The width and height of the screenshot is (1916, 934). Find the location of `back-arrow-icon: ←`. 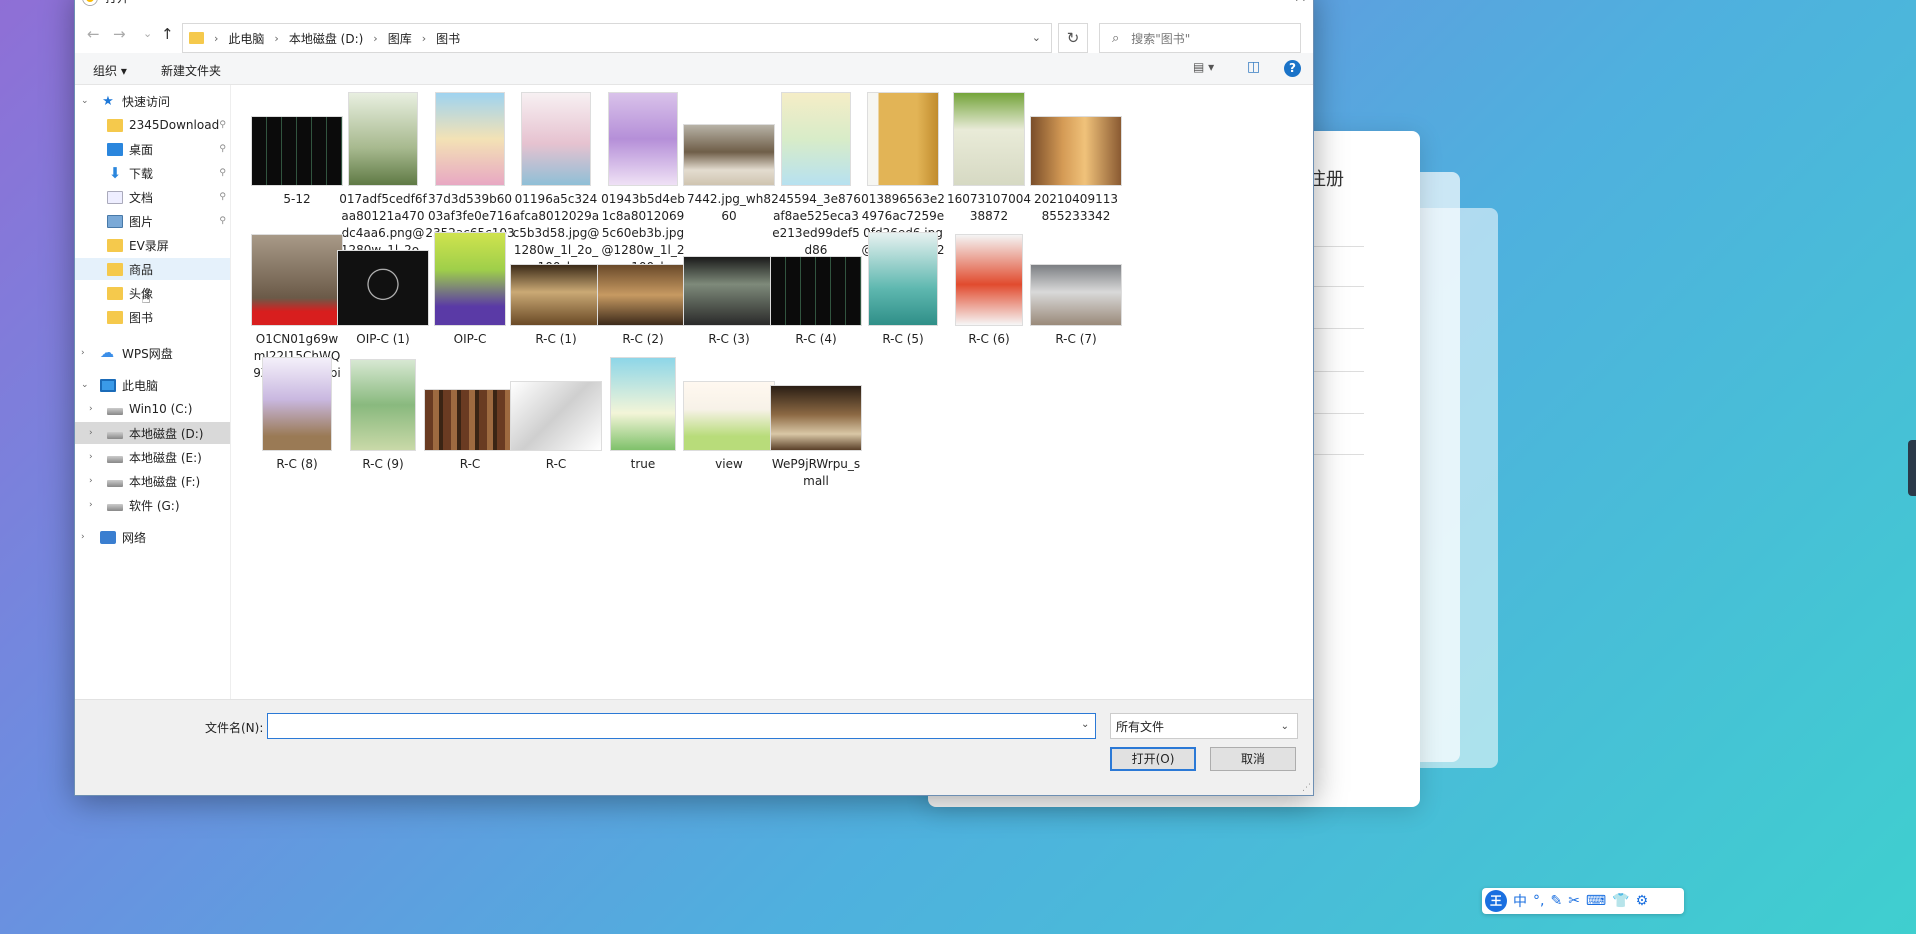

back-arrow-icon: ← is located at coordinates (93, 34).